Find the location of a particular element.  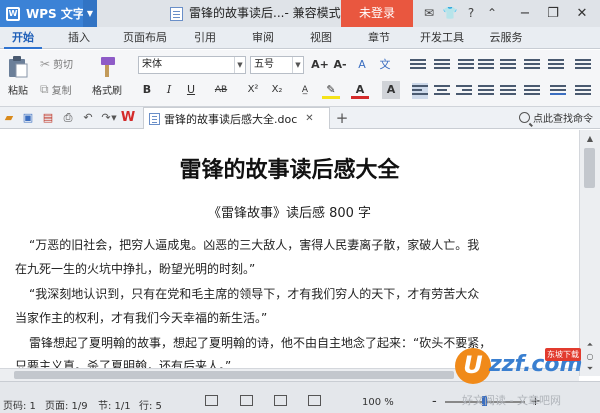

decrease-indent-icon is located at coordinates (466, 65).